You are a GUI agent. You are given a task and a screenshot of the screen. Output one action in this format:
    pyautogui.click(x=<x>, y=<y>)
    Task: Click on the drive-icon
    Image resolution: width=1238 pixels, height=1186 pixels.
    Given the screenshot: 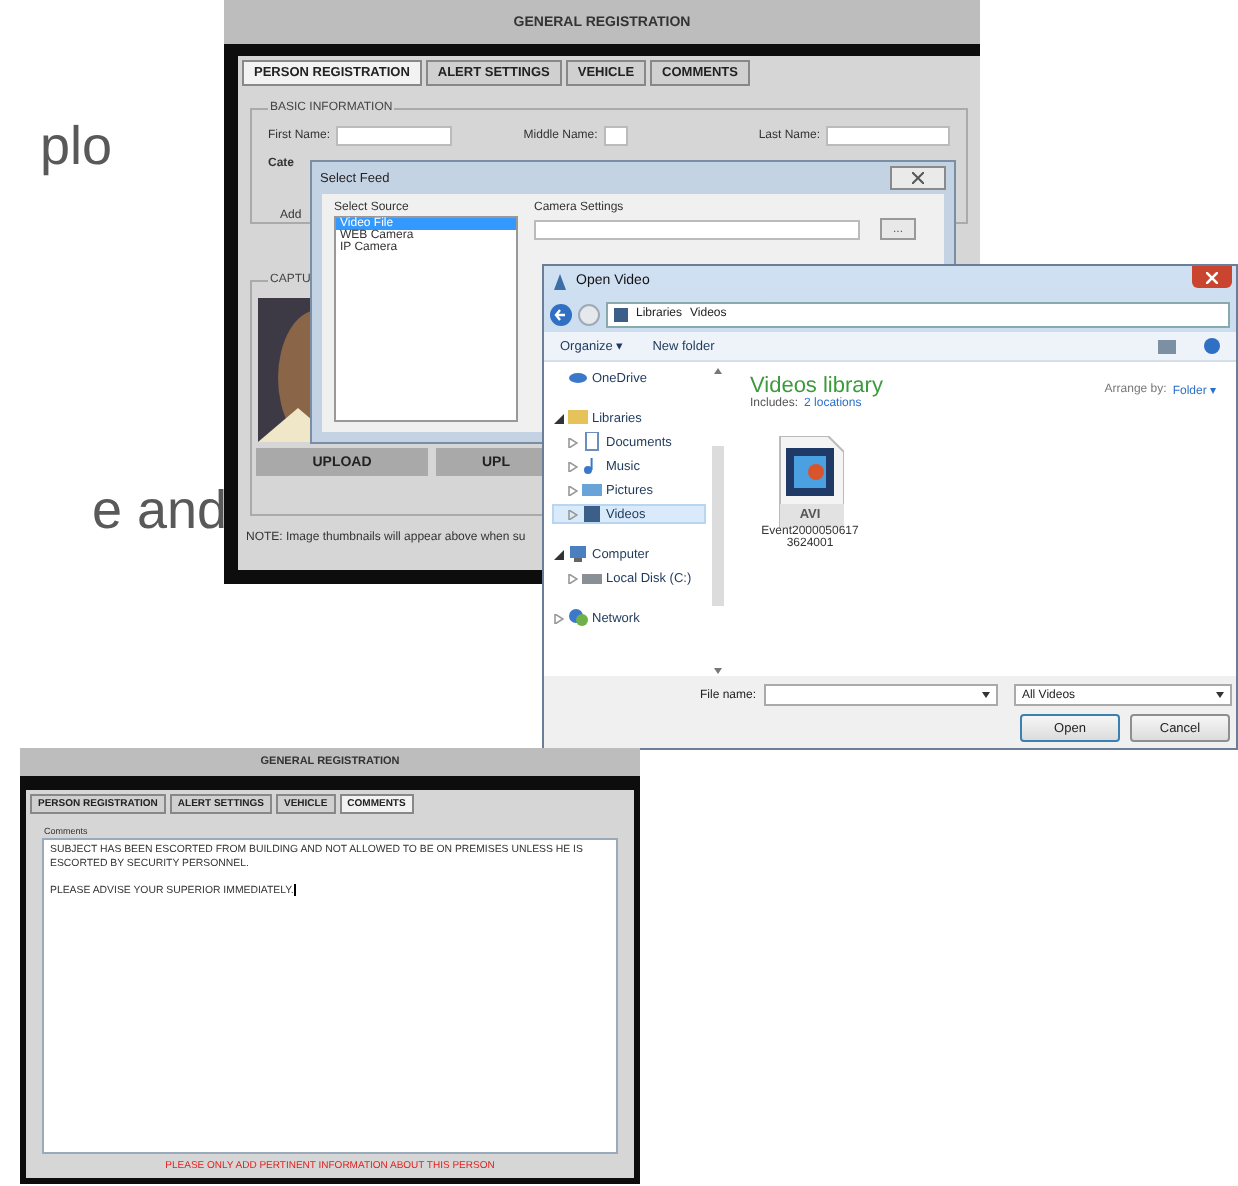 What is the action you would take?
    pyautogui.click(x=592, y=578)
    